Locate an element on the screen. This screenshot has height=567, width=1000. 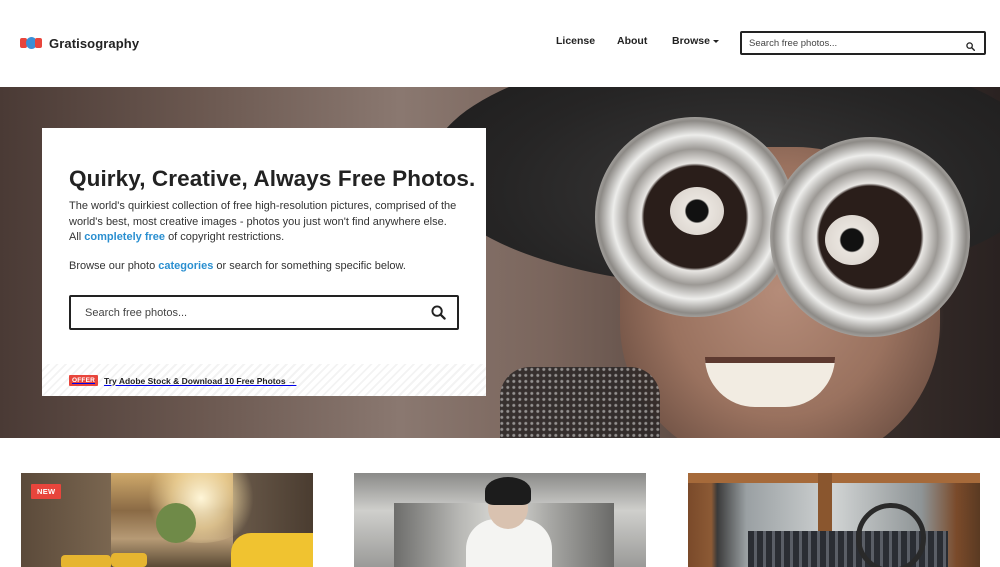
header-search-input is located at coordinates (849, 43).